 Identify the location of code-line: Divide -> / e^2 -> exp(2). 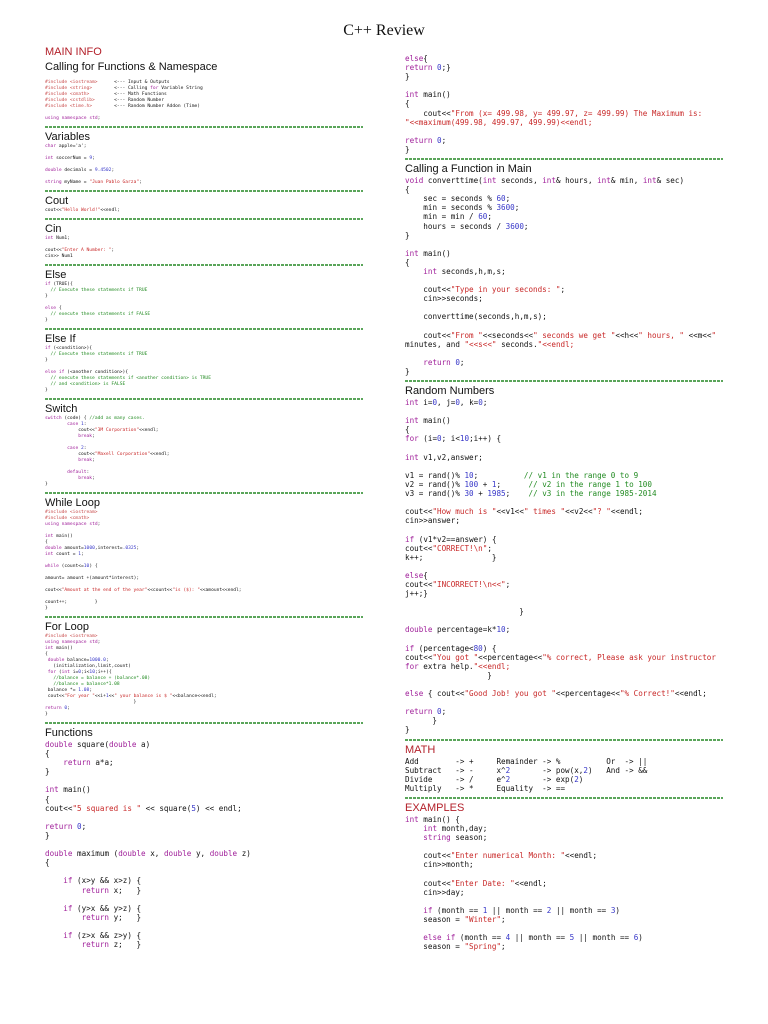
(494, 779).